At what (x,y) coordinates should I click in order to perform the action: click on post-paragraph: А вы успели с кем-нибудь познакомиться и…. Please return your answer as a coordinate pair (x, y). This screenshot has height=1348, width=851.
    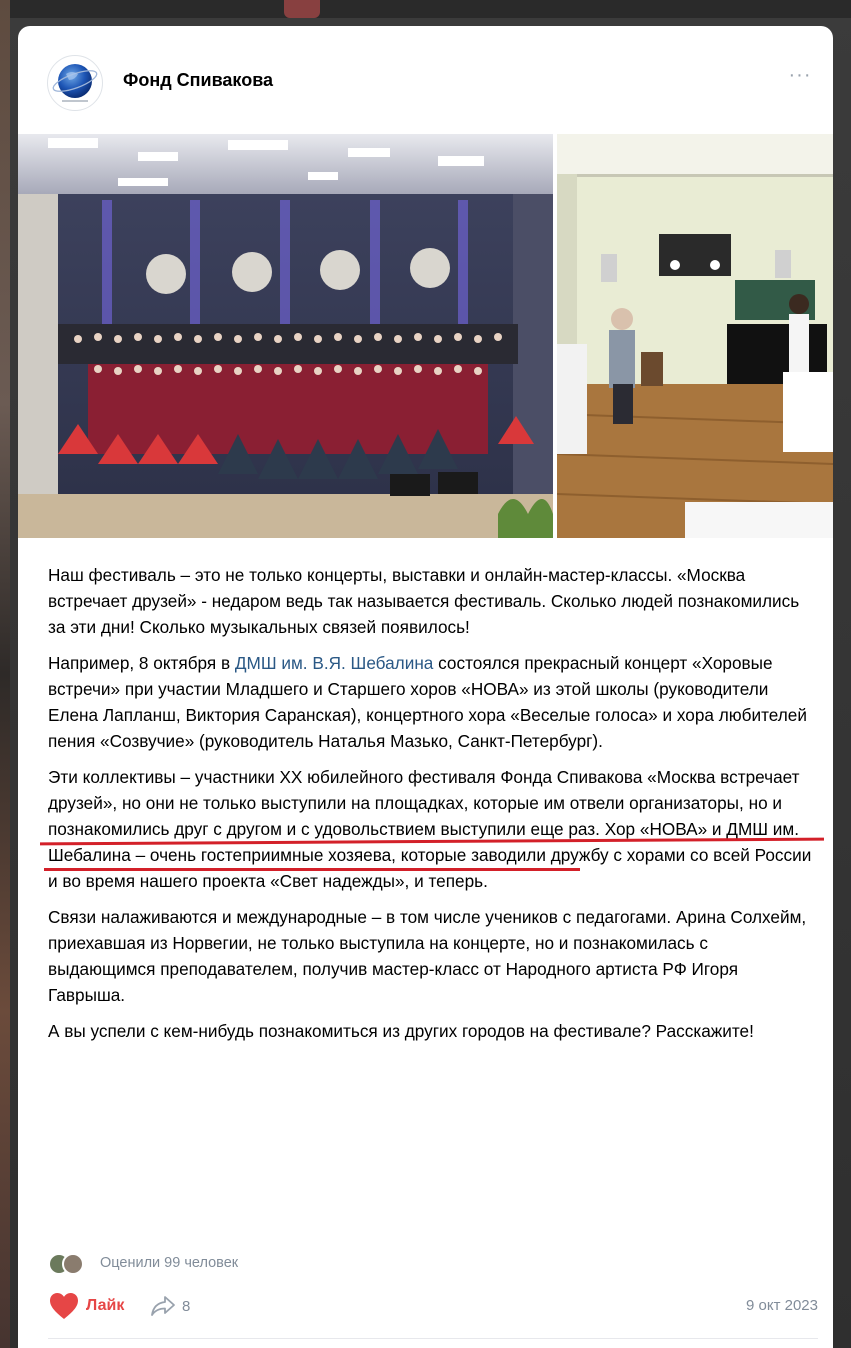
    Looking at the image, I should click on (401, 1031).